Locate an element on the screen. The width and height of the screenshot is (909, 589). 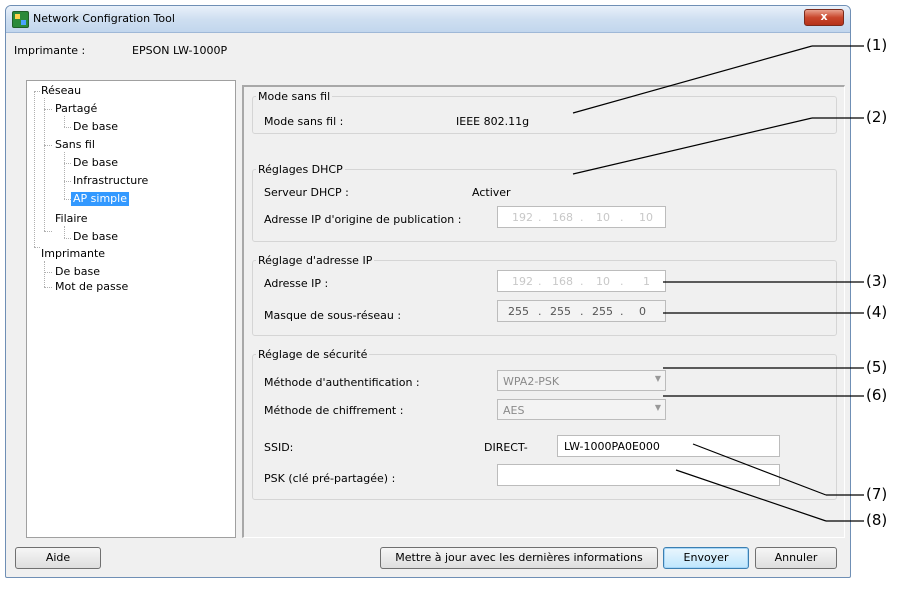
callout-8: (8) is located at coordinates (877, 520).